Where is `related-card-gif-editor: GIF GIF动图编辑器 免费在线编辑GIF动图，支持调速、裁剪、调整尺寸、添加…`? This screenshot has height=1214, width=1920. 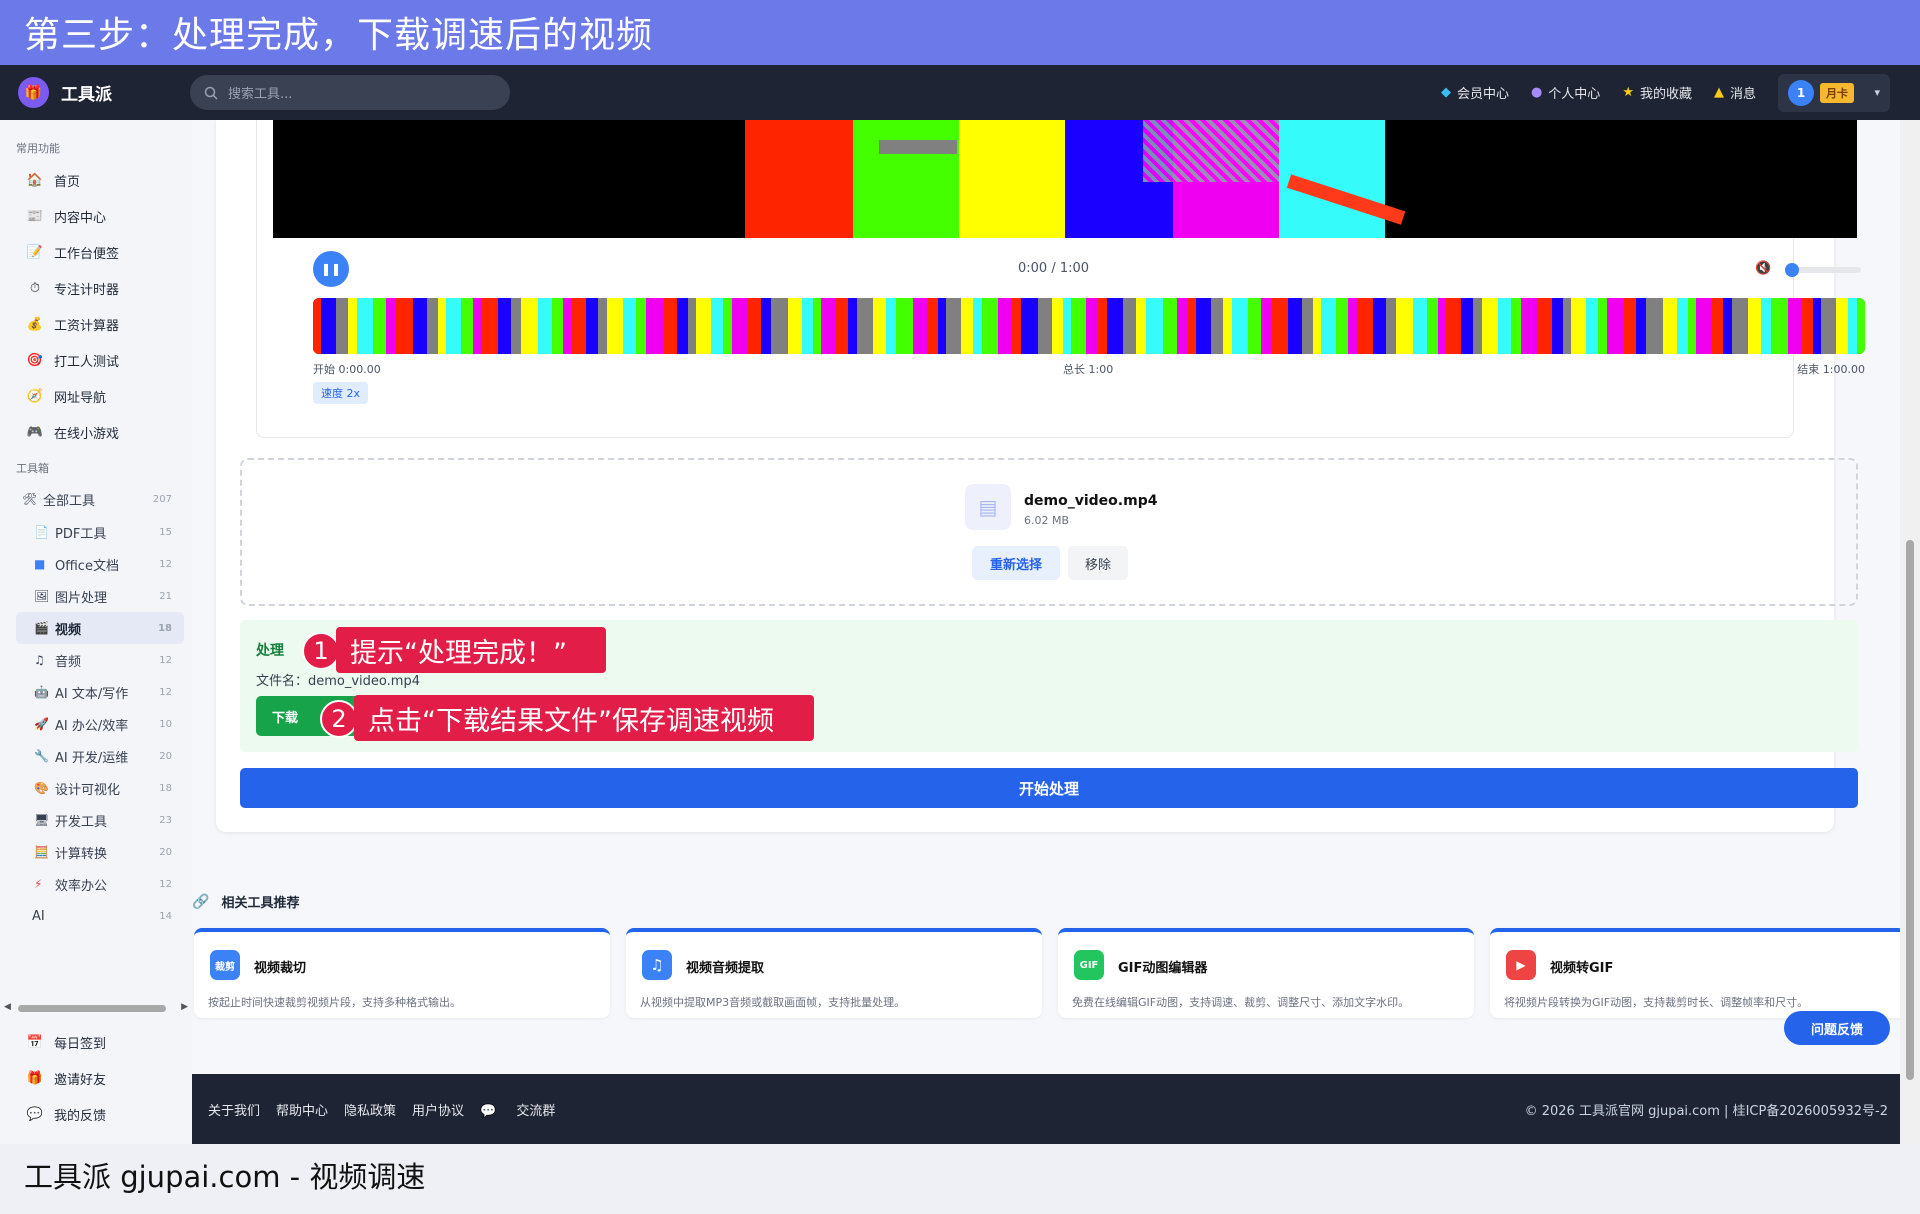 related-card-gif-editor: GIF GIF动图编辑器 免费在线编辑GIF动图，支持调速、裁剪、调整尺寸、添加… is located at coordinates (1266, 973).